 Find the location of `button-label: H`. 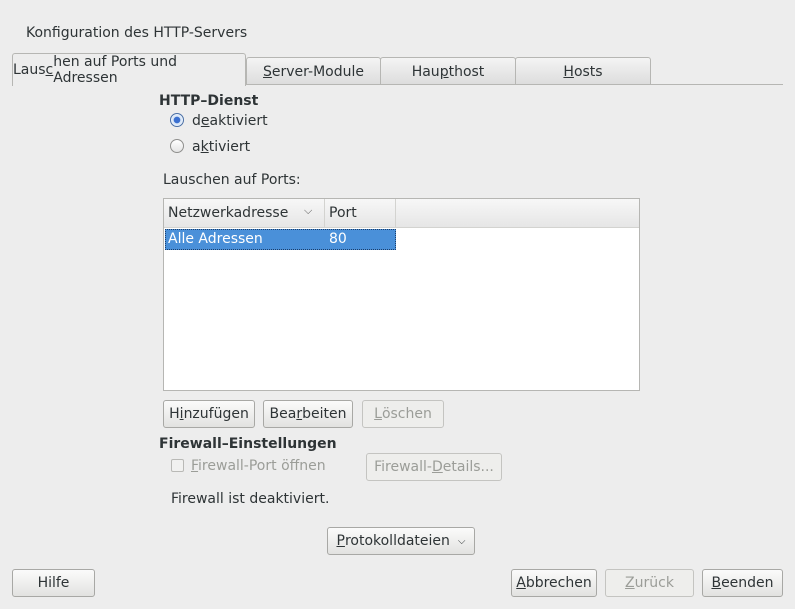

button-label: H is located at coordinates (174, 414).